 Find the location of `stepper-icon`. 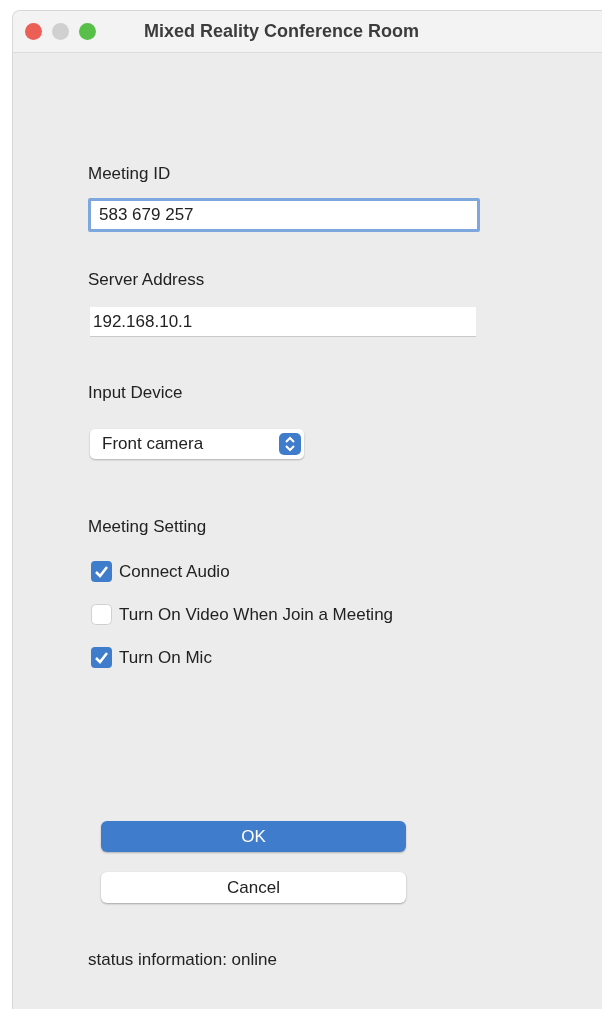

stepper-icon is located at coordinates (290, 444).